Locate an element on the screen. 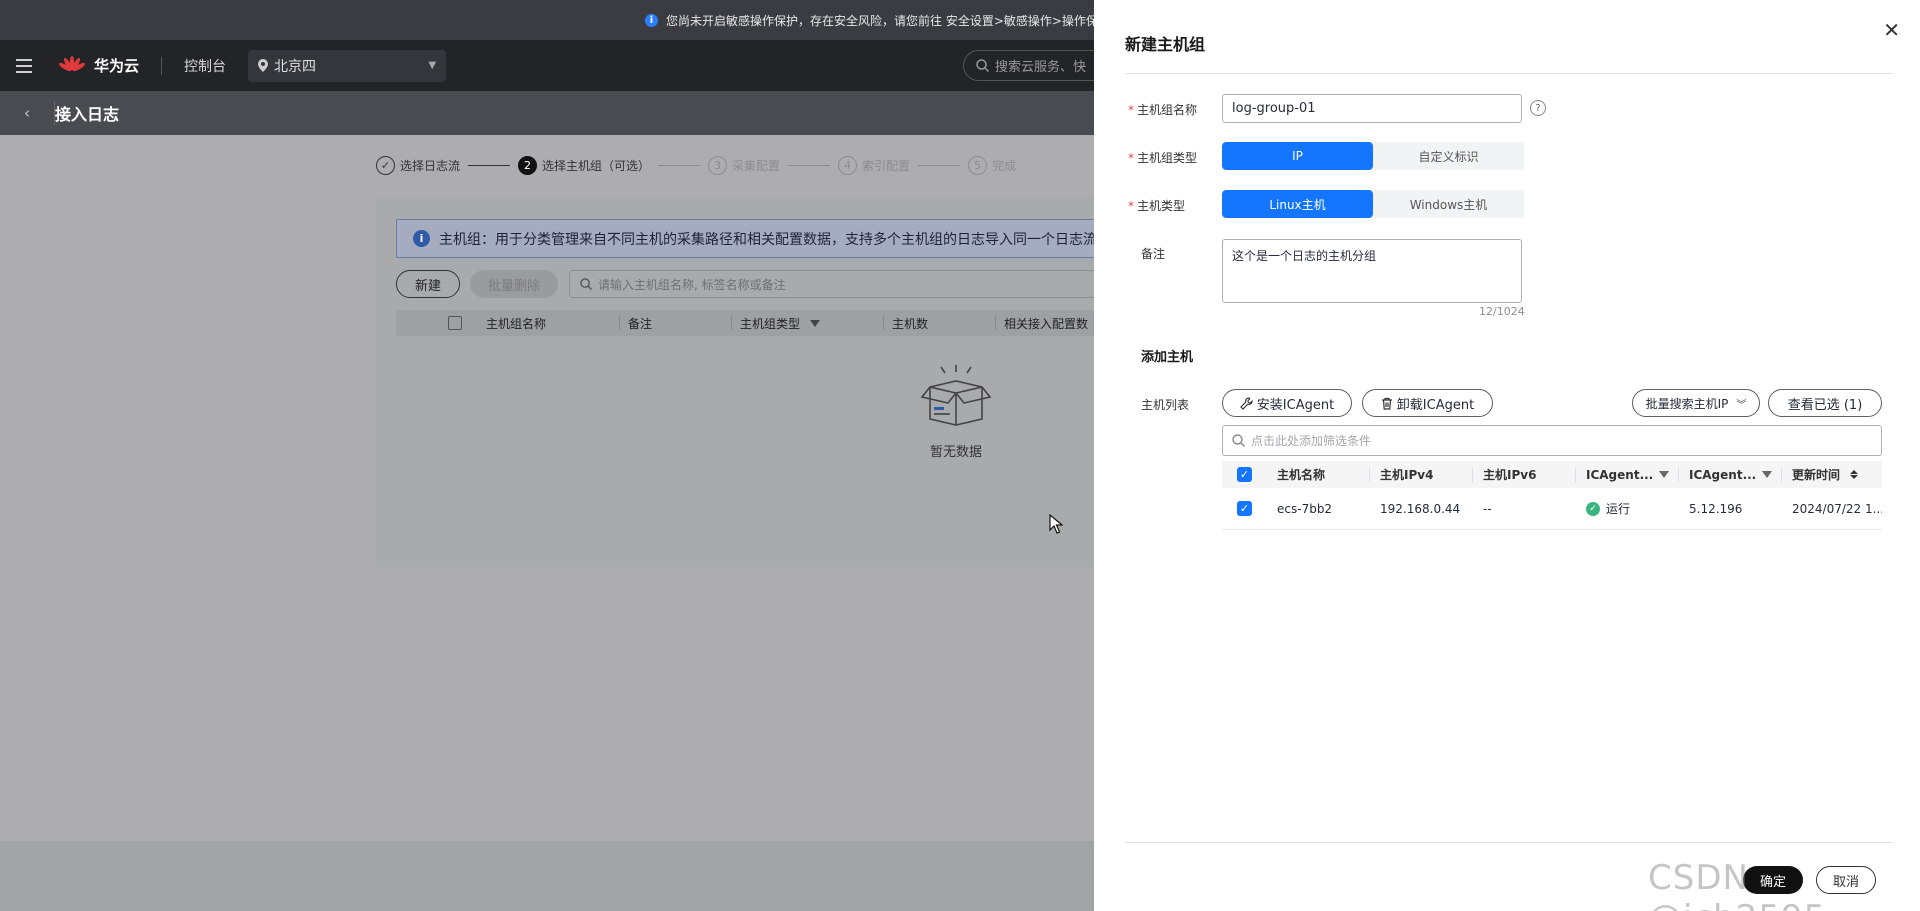  chevron-down-icon: ▼ is located at coordinates (432, 65).